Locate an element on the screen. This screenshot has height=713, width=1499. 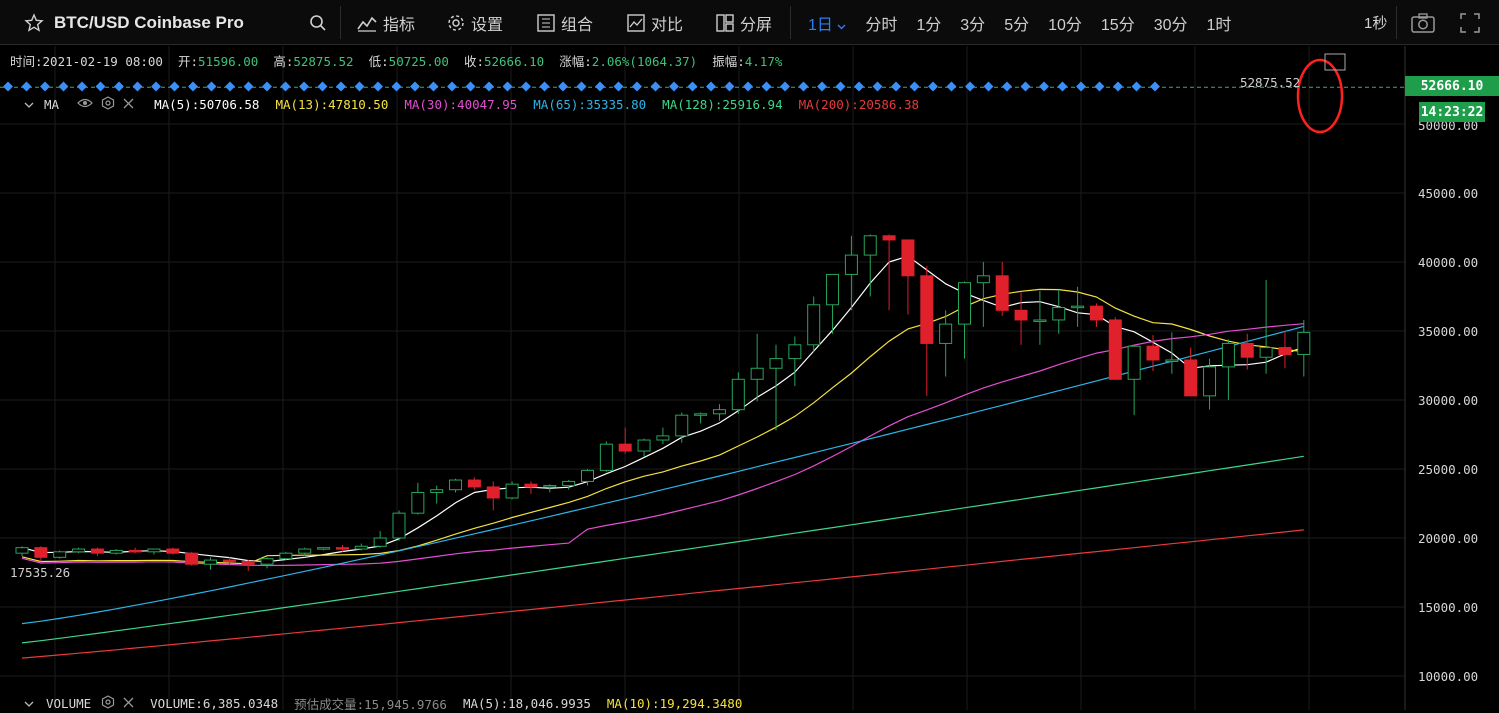
fullscreen-icon is located at coordinates (1470, 22).